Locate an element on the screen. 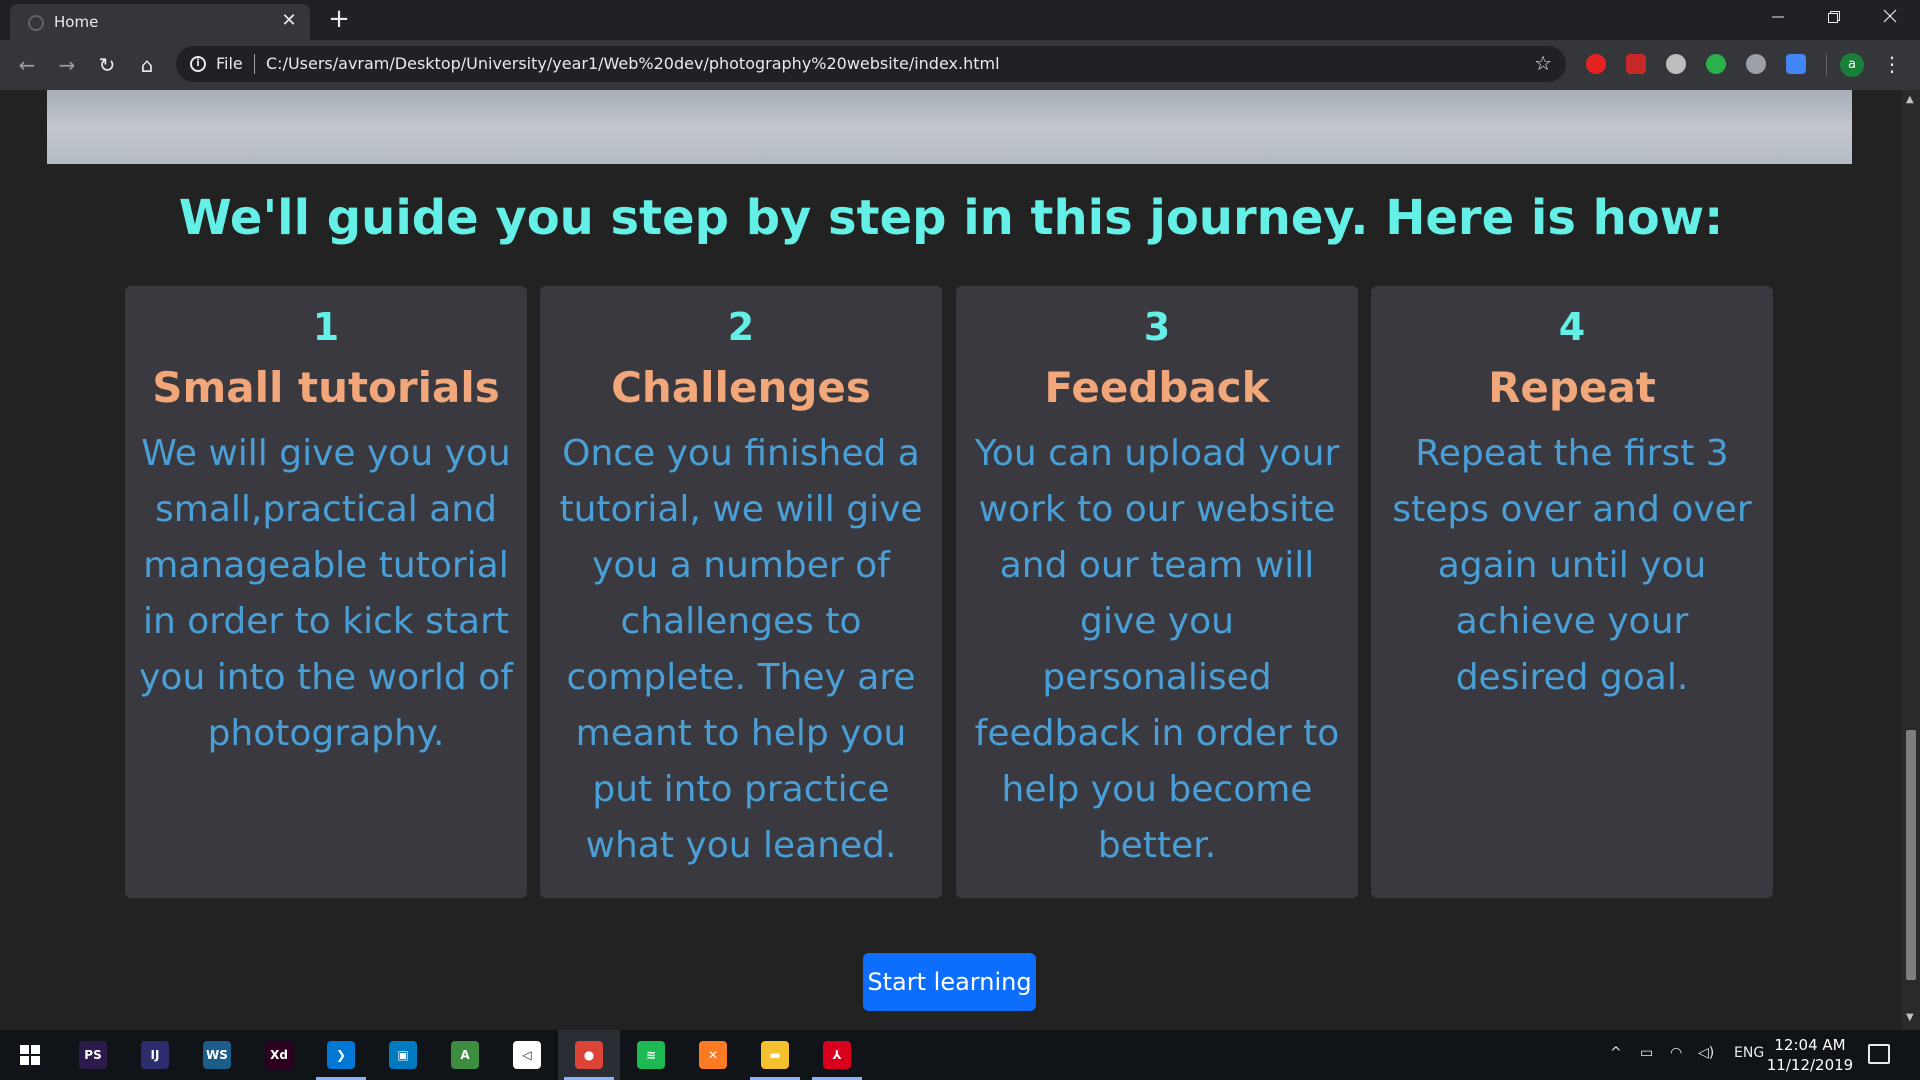 Image resolution: width=1920 pixels, height=1080 pixels. step-number: 2 is located at coordinates (741, 327).